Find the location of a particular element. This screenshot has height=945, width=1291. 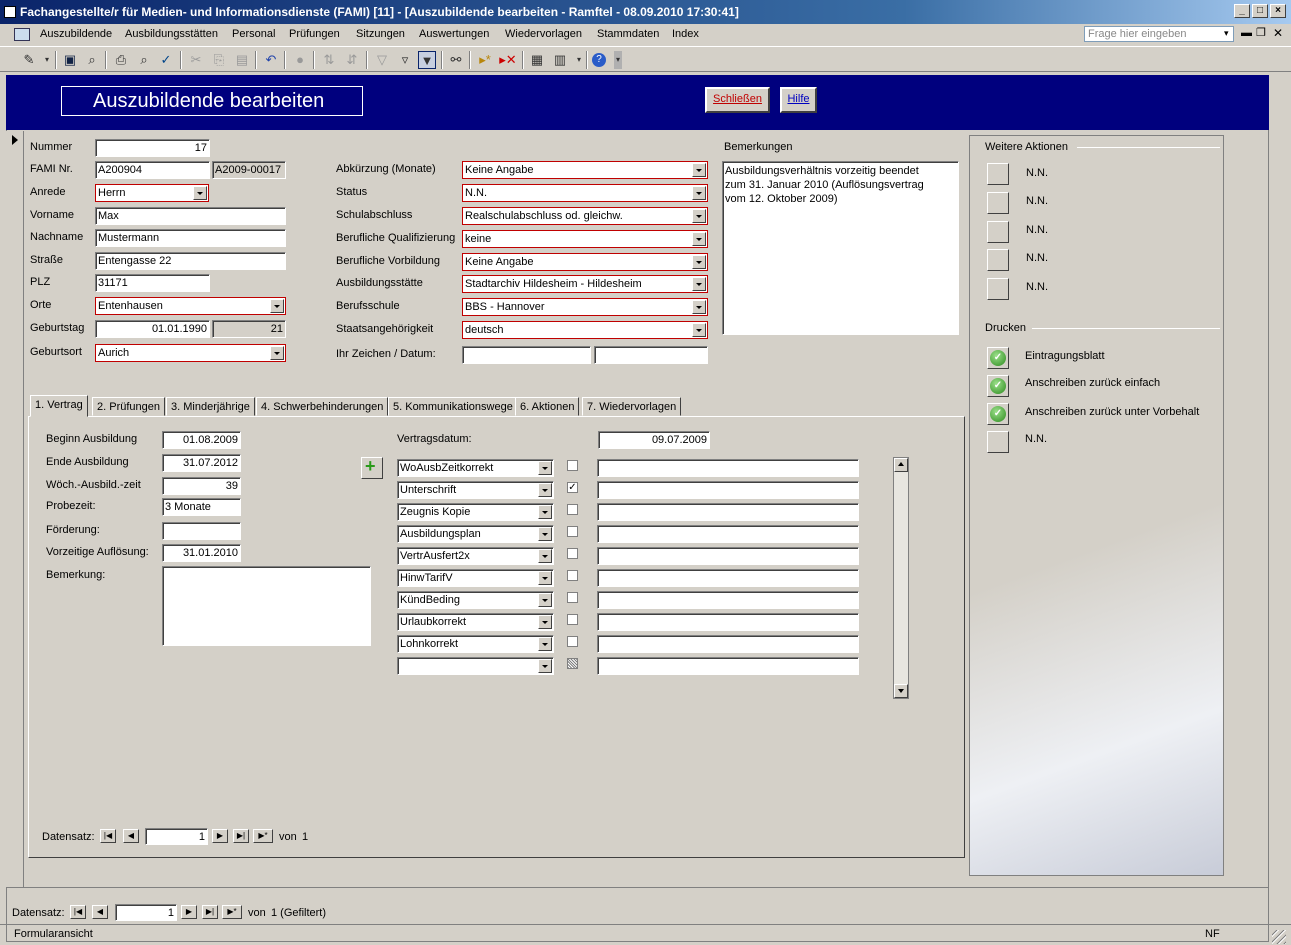

hyperlink-icon: ● is located at coordinates (300, 60).